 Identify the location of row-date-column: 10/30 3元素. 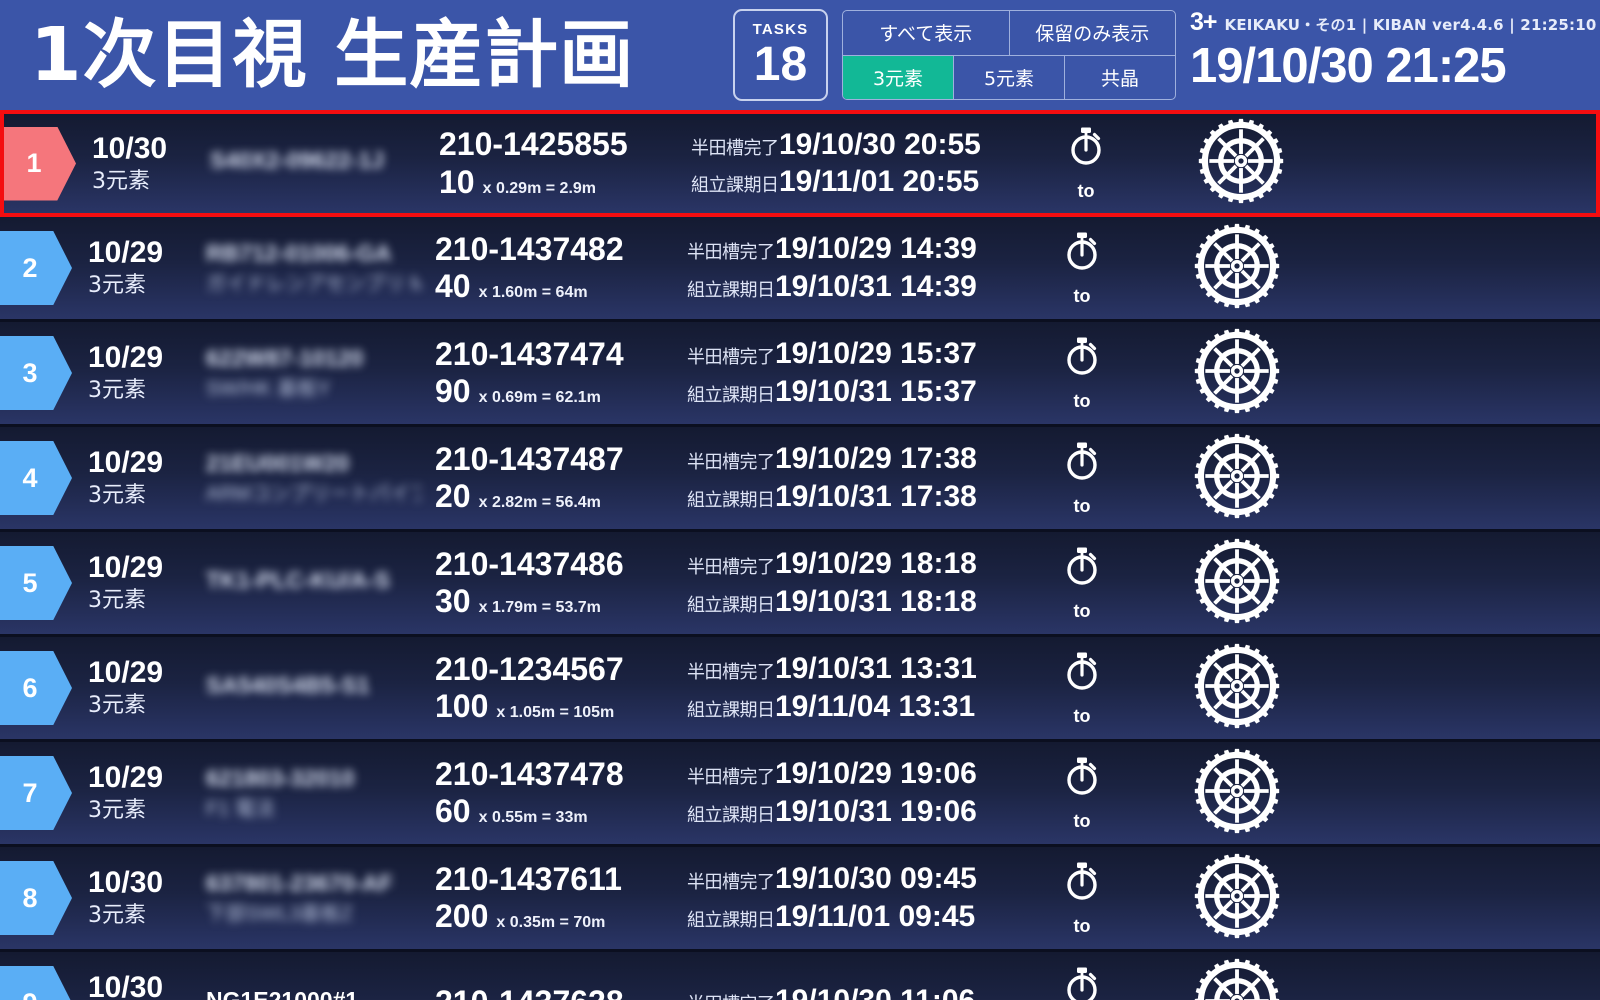
(140, 897).